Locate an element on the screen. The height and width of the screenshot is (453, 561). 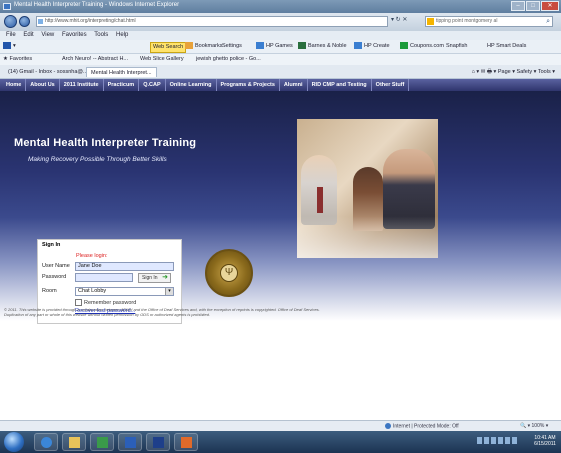
search-input: tipping point montgomery al ⌕ is located at coordinates (489, 21).